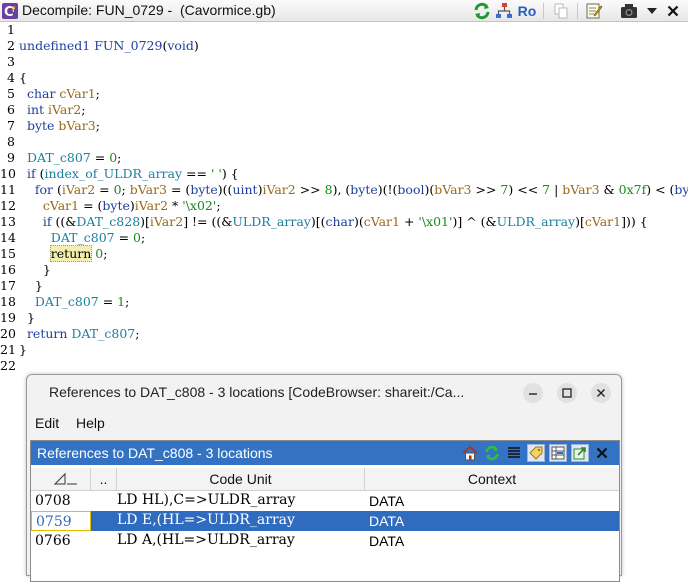 The image size is (688, 582). What do you see at coordinates (241, 479) in the screenshot?
I see `column-header-code-unit: Code Unit` at bounding box center [241, 479].